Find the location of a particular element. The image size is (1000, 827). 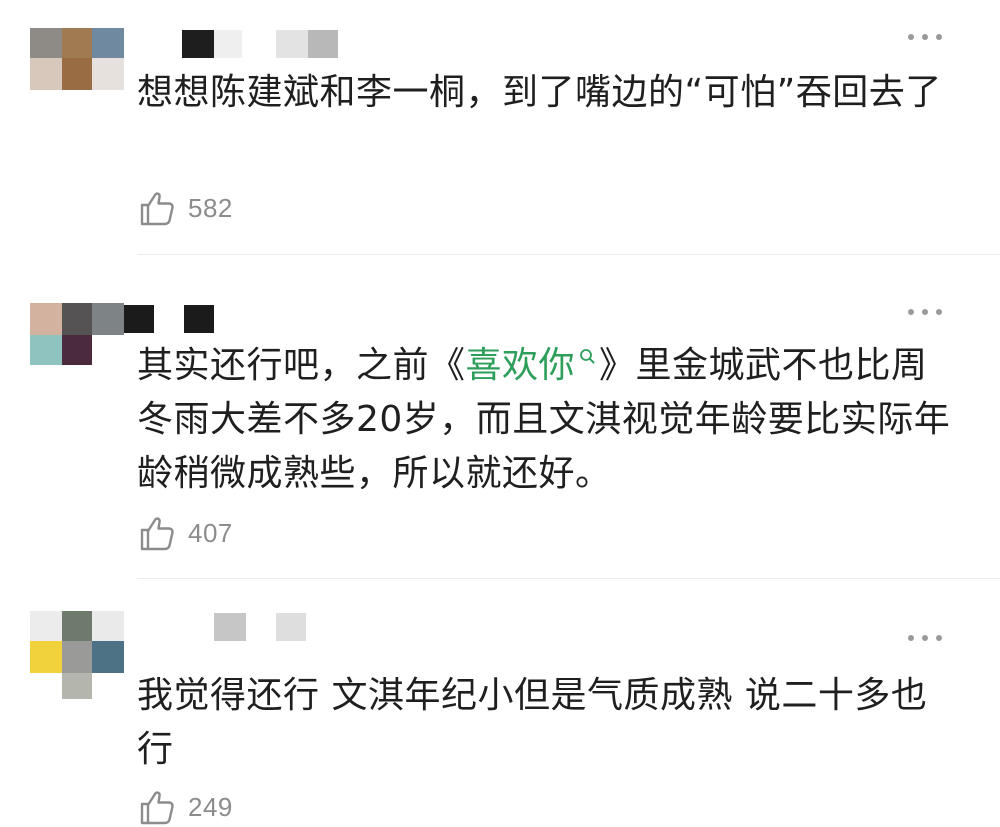

movie-link: 喜欢你 is located at coordinates (533, 365).